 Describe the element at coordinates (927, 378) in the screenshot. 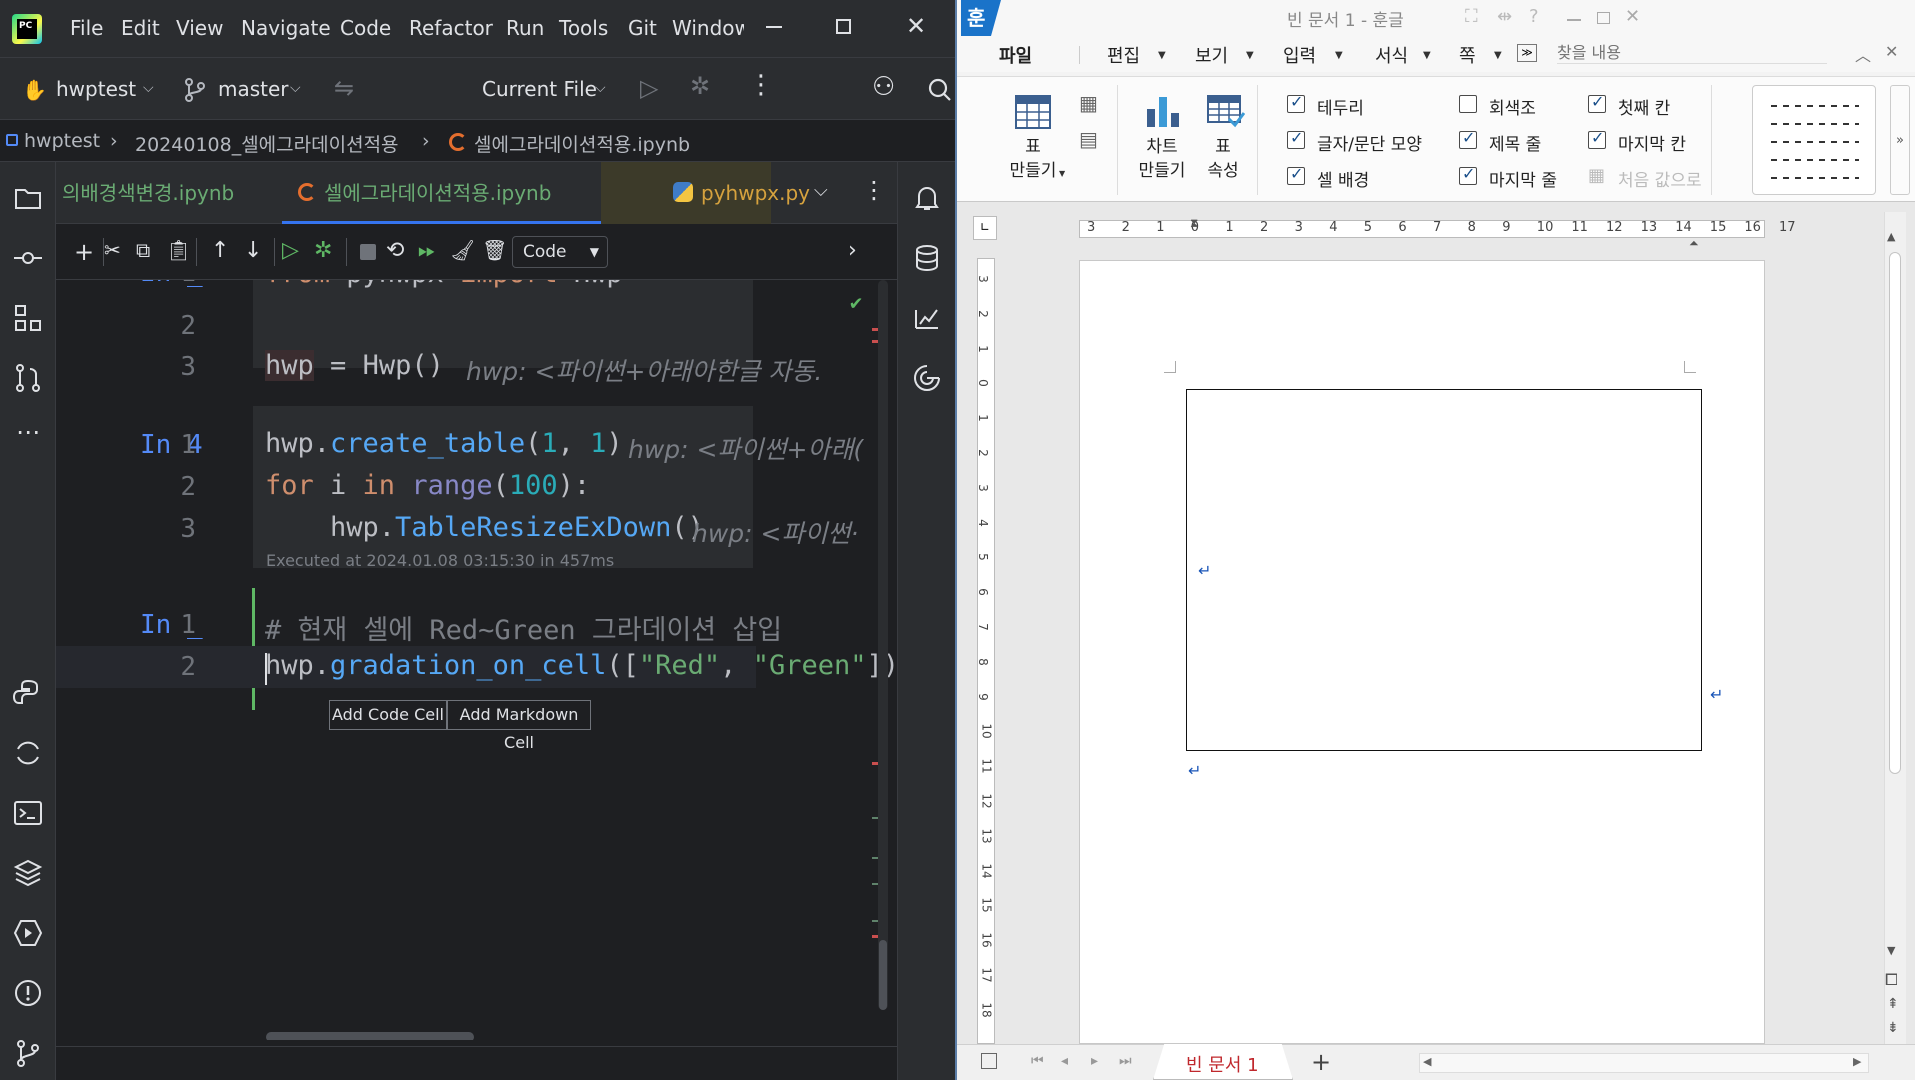

I see `ai-assistant-icon` at that location.